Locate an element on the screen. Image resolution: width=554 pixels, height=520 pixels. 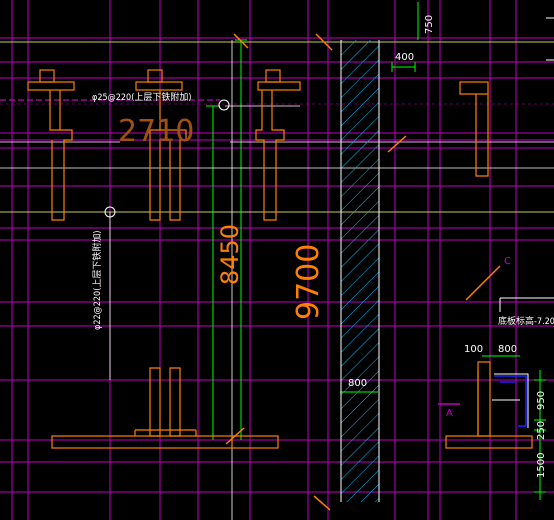
dim-label-400: 400 is located at coordinates (404, 57).